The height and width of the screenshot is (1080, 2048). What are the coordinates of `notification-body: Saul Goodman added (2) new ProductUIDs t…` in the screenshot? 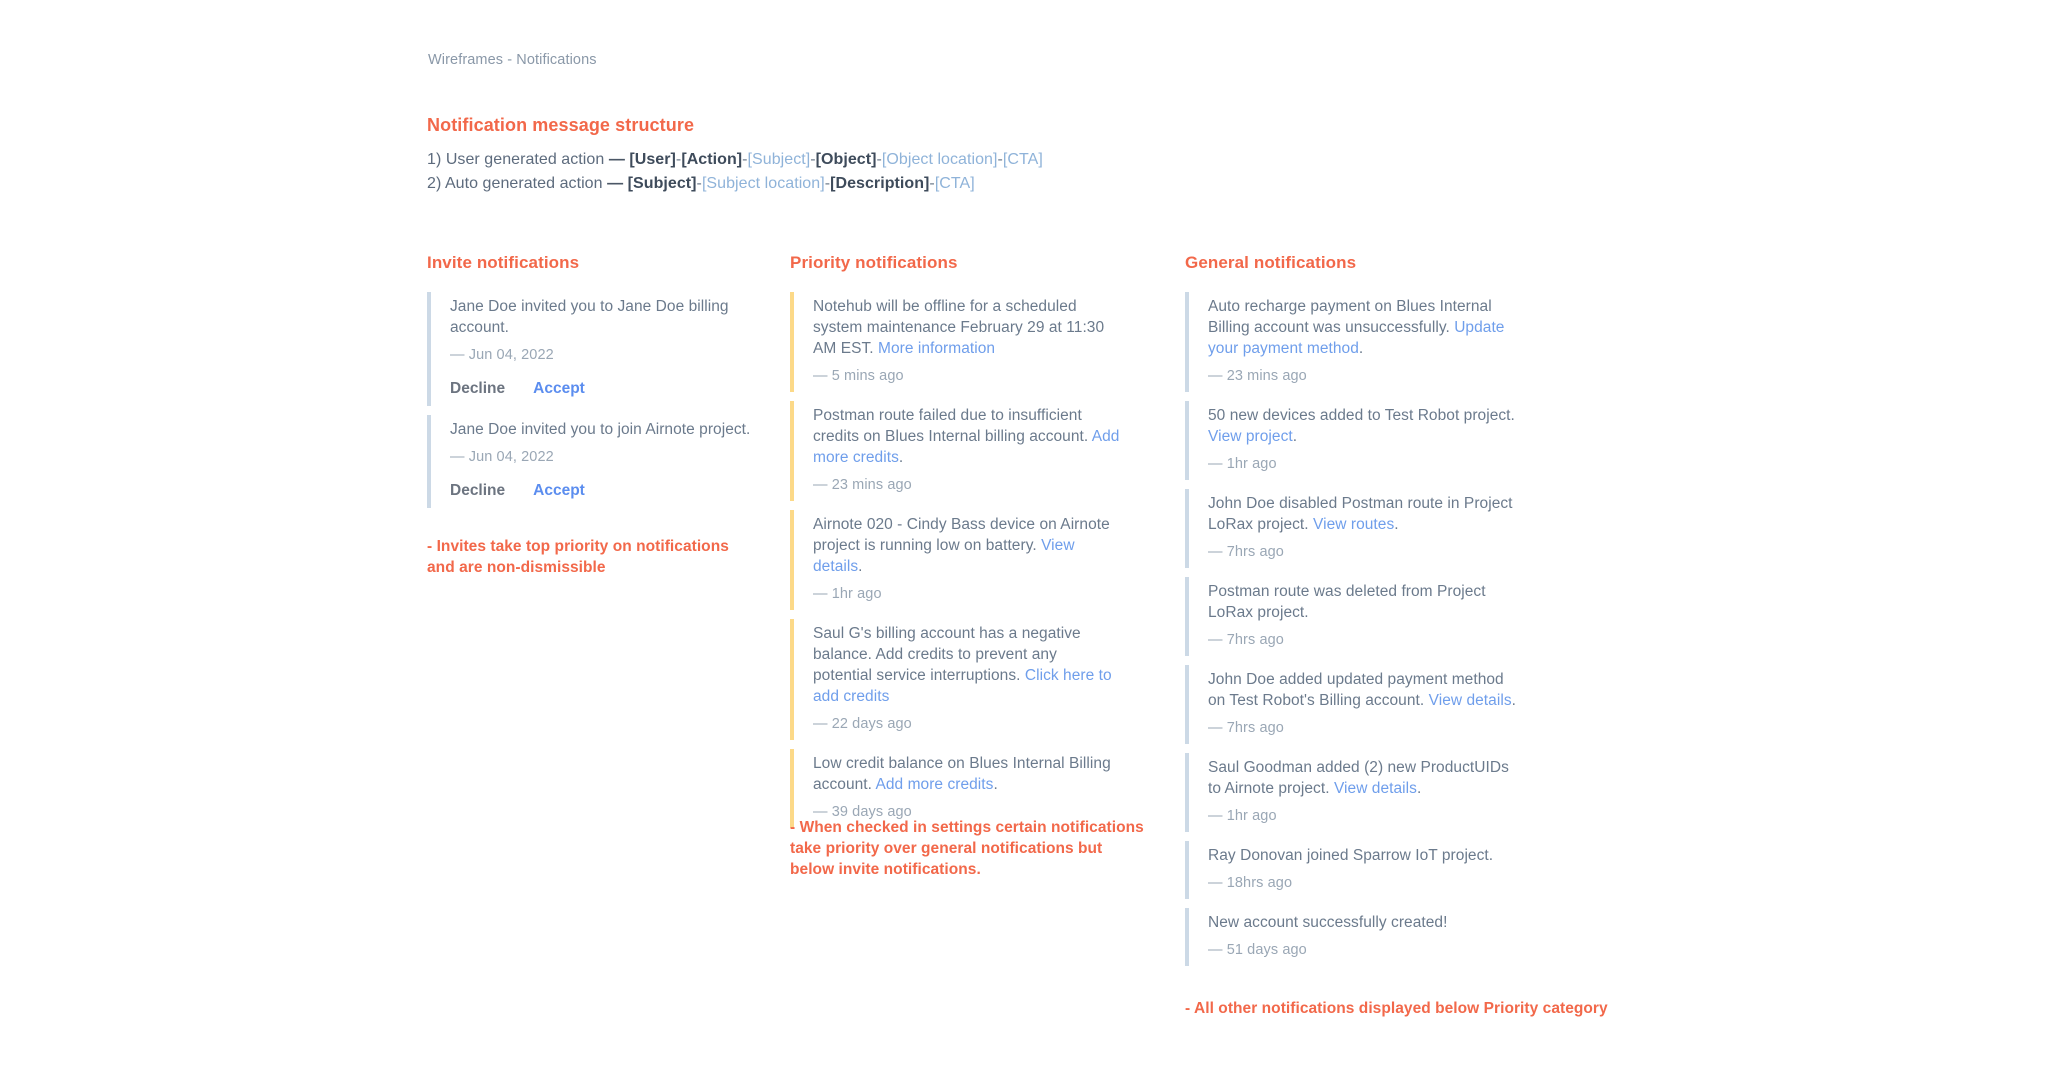 It's located at (1357, 792).